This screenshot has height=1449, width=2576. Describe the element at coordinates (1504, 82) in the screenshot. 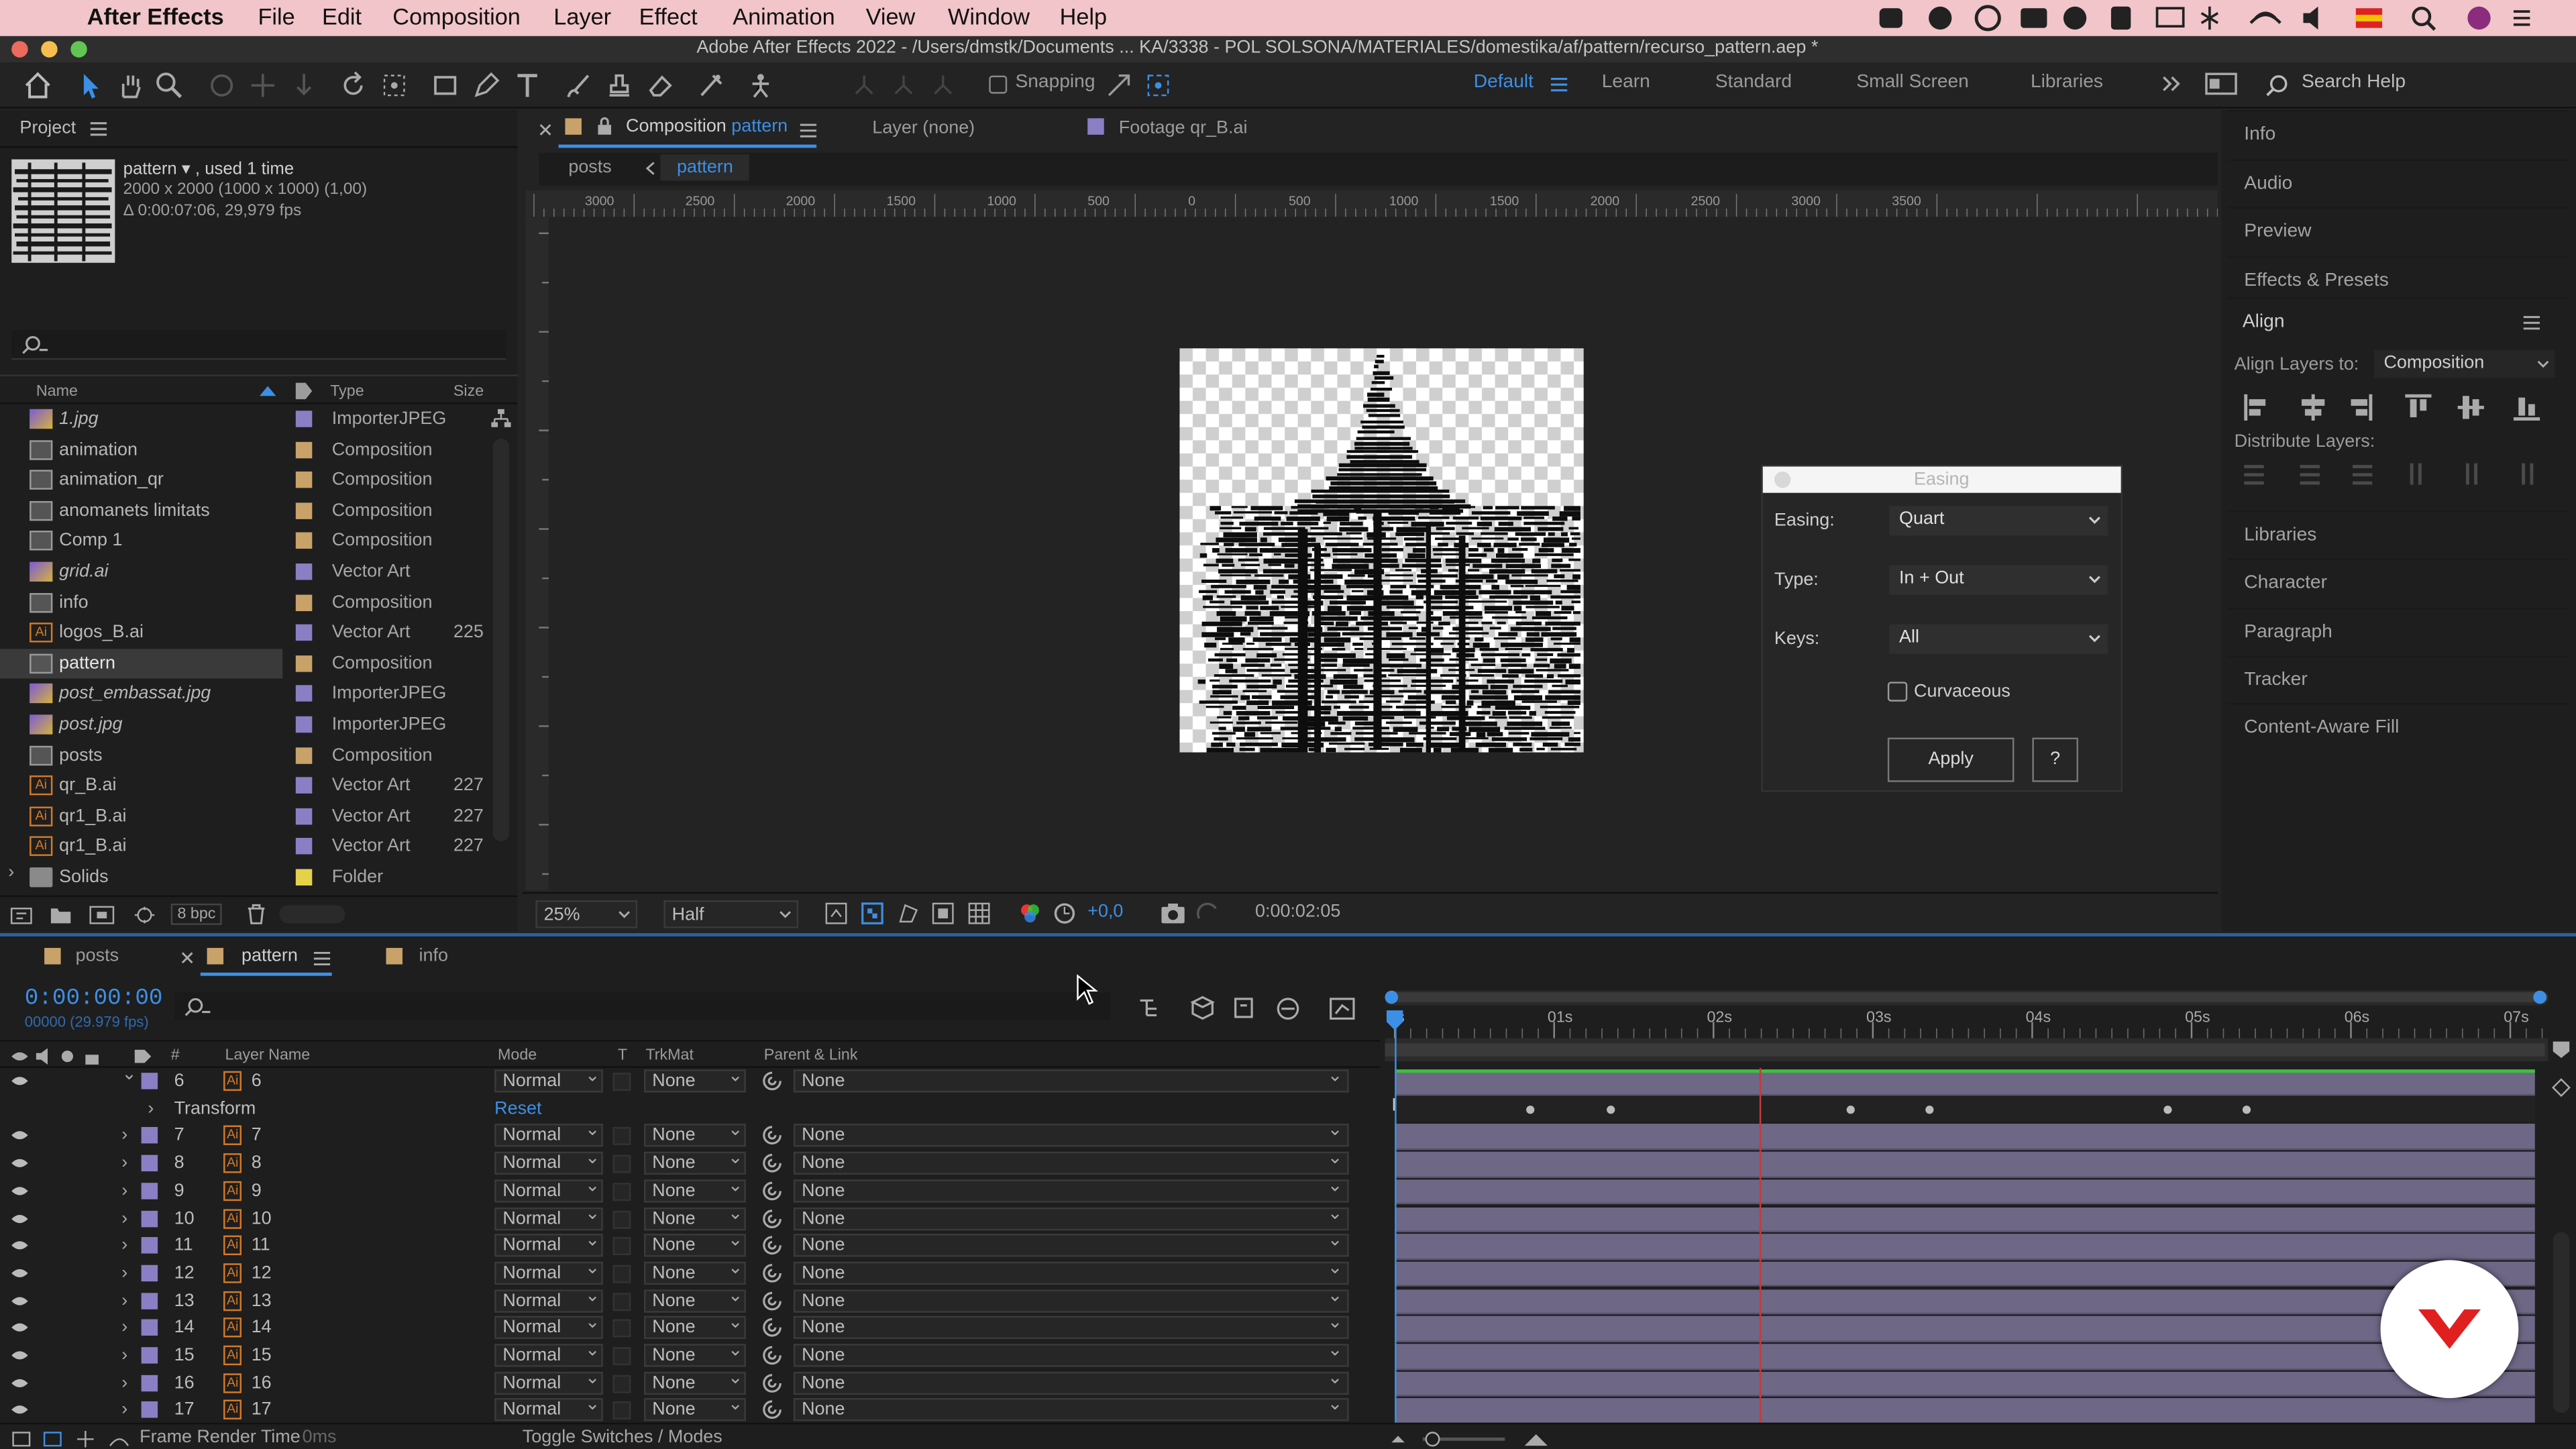

I see `workspace-default: Default` at that location.